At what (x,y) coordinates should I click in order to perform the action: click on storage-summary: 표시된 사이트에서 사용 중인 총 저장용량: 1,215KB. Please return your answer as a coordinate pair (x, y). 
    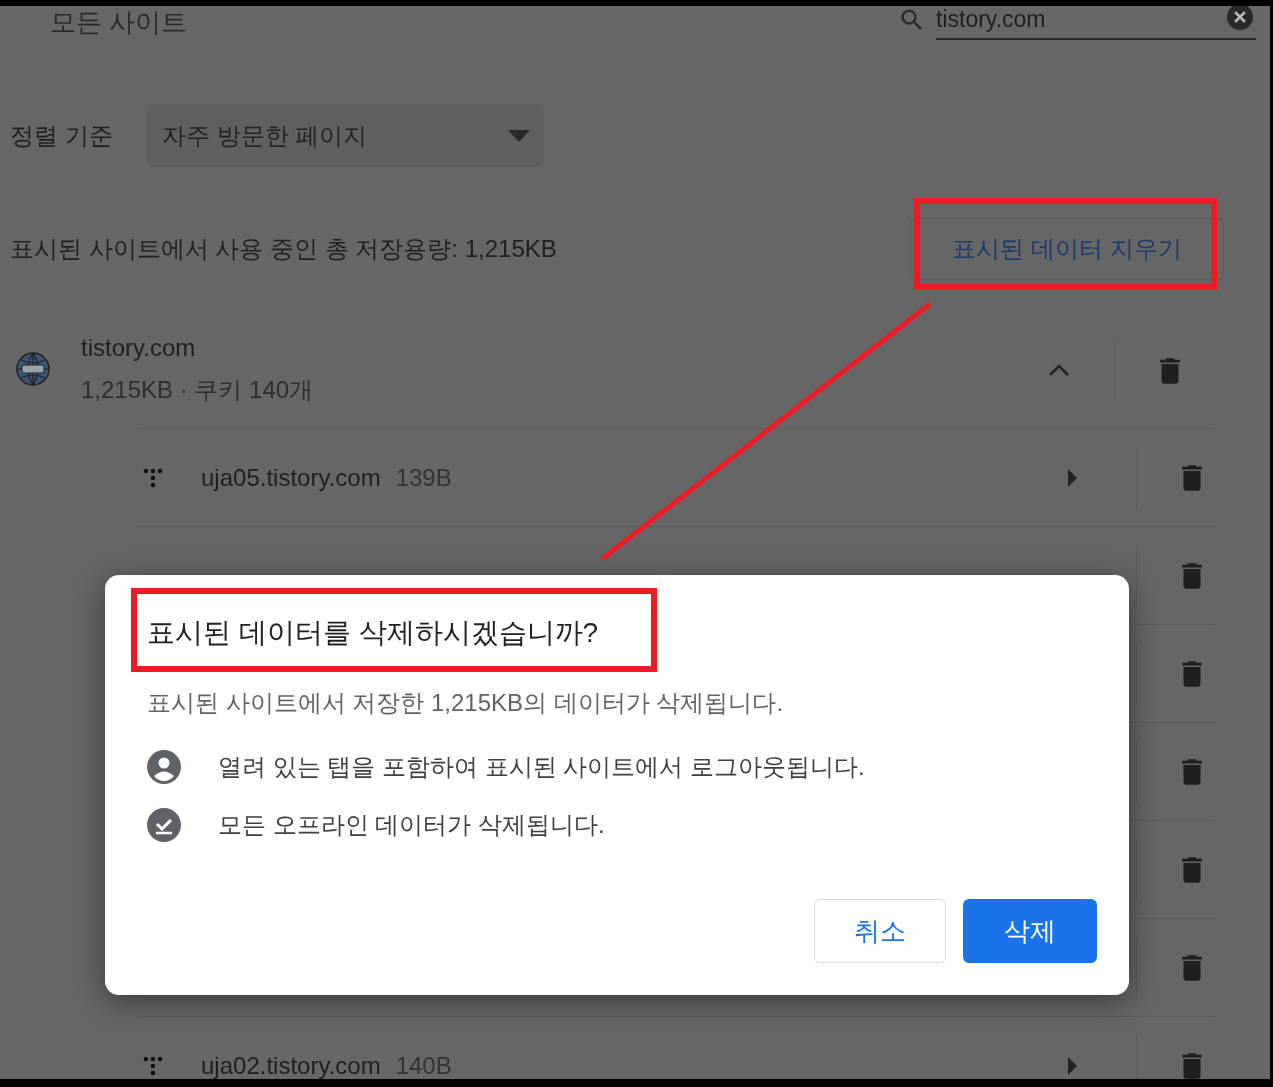
    Looking at the image, I should click on (283, 248).